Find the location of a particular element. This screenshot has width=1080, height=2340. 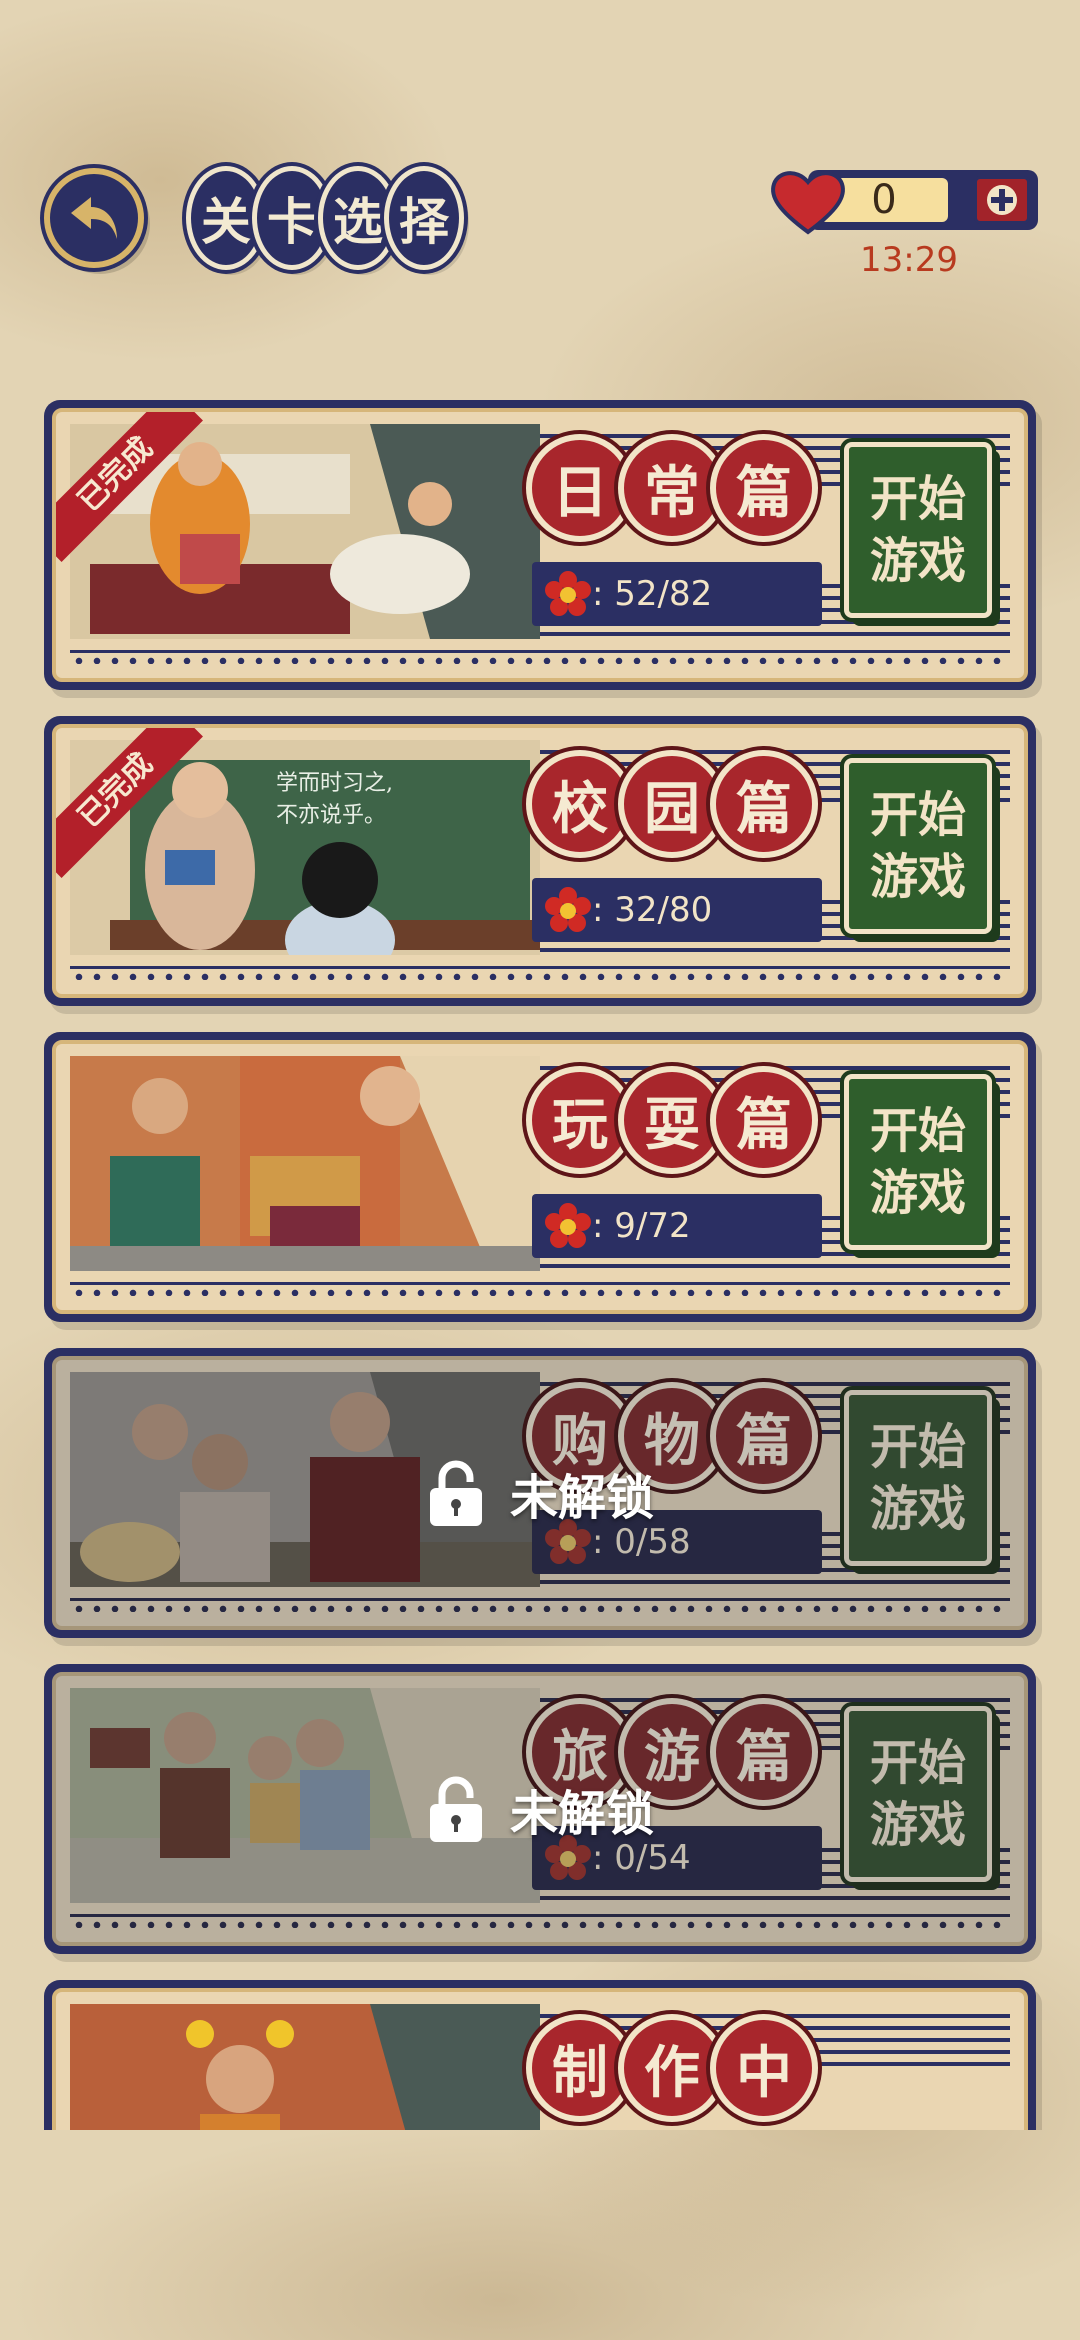

back-arrow-icon is located at coordinates (94, 218).